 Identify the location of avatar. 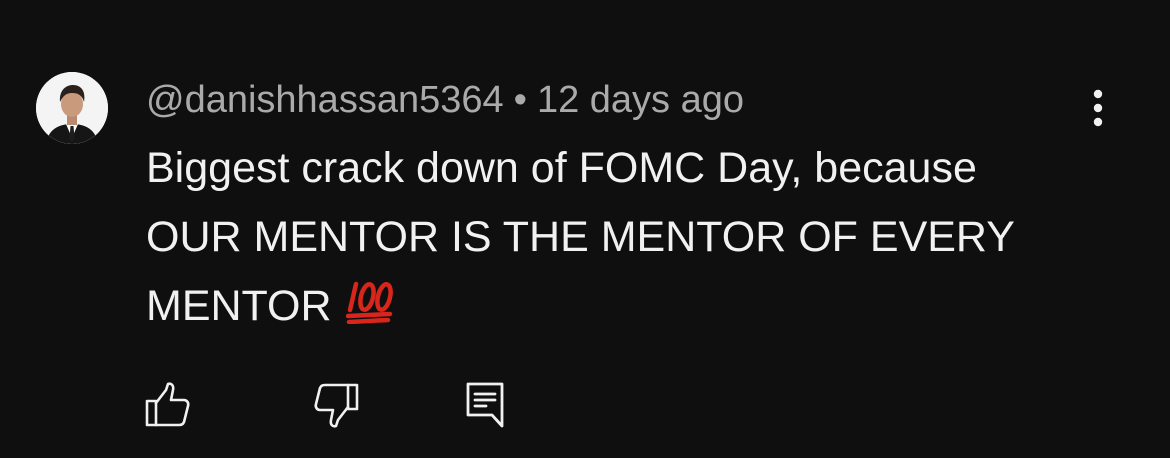
(72, 108).